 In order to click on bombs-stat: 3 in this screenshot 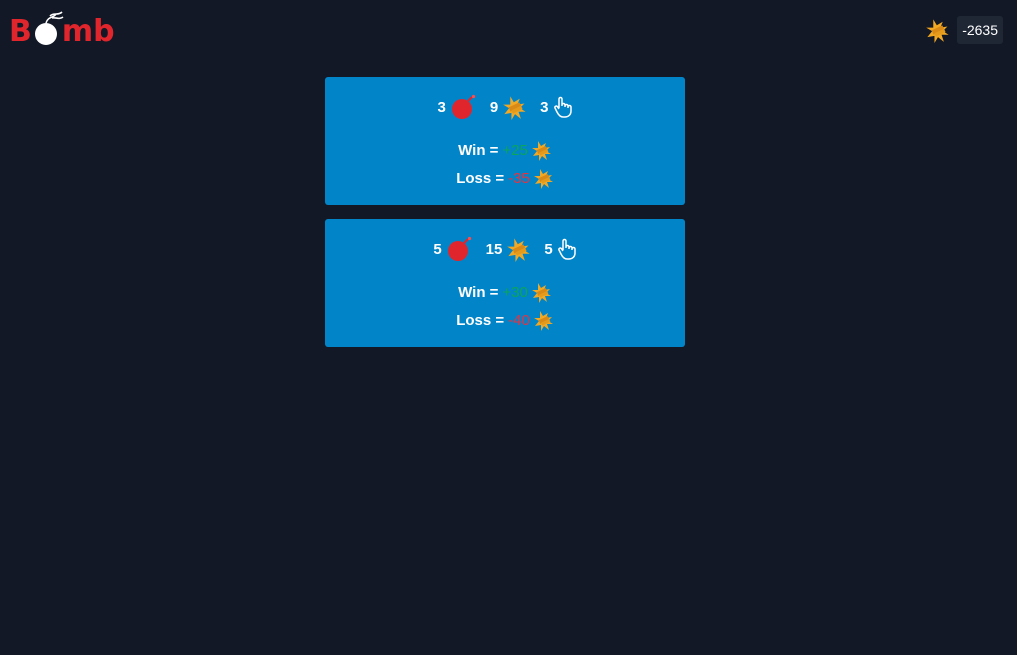, I will do `click(457, 107)`.